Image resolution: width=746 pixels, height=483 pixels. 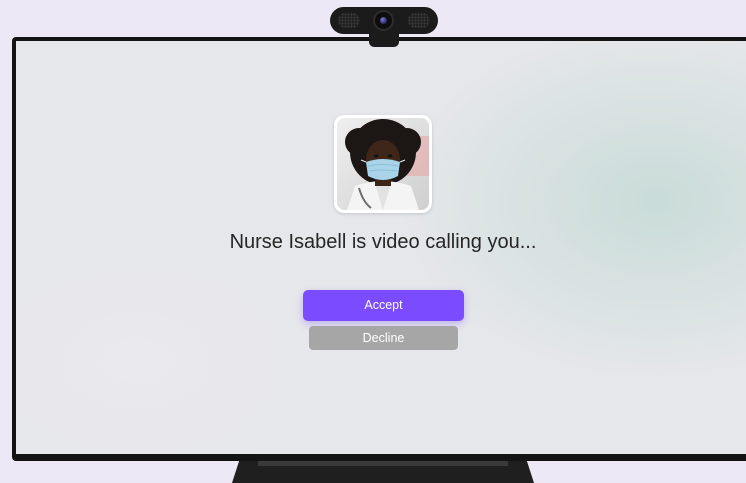 I want to click on webcam-speaker-left, so click(x=349, y=20).